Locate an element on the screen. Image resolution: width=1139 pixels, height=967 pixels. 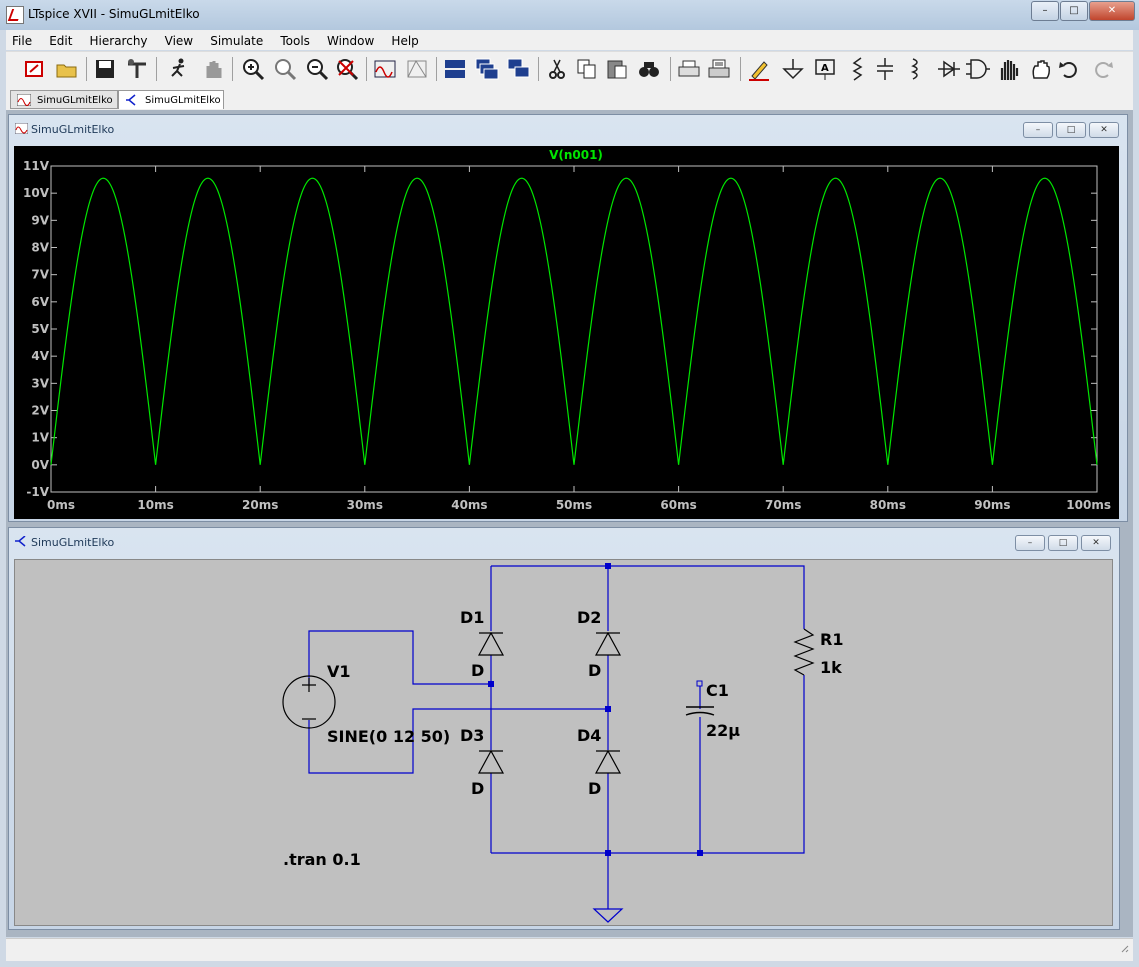
d3-value-label: D is located at coordinates (477, 788).